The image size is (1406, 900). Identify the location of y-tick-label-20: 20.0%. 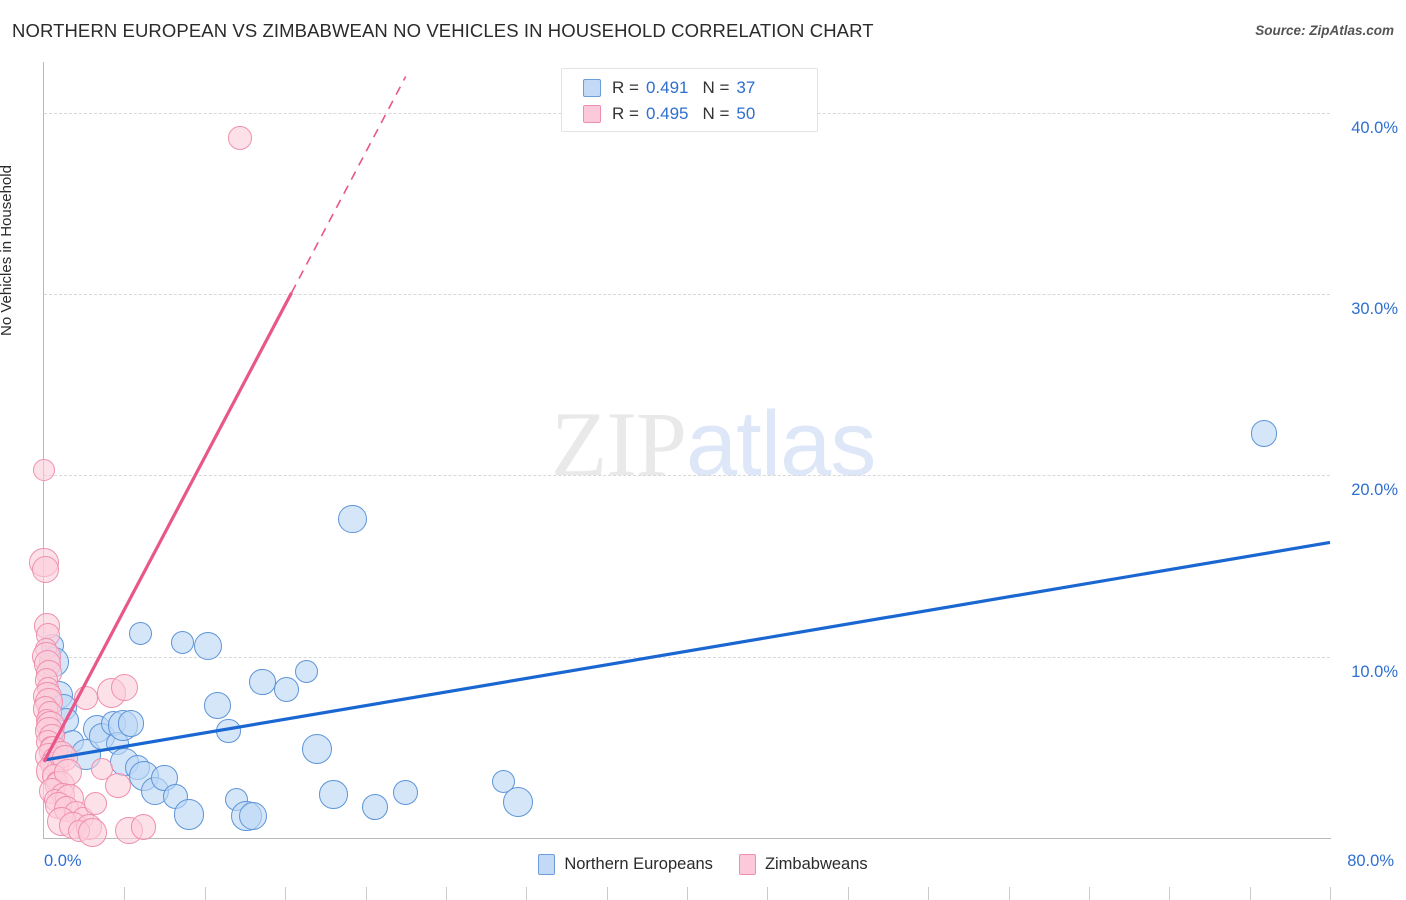
(1374, 490).